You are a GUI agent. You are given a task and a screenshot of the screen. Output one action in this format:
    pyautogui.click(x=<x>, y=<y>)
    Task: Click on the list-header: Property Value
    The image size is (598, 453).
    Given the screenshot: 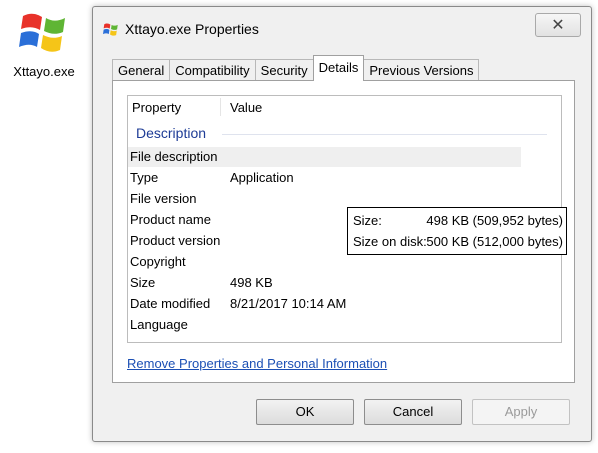 What is the action you would take?
    pyautogui.click(x=344, y=107)
    